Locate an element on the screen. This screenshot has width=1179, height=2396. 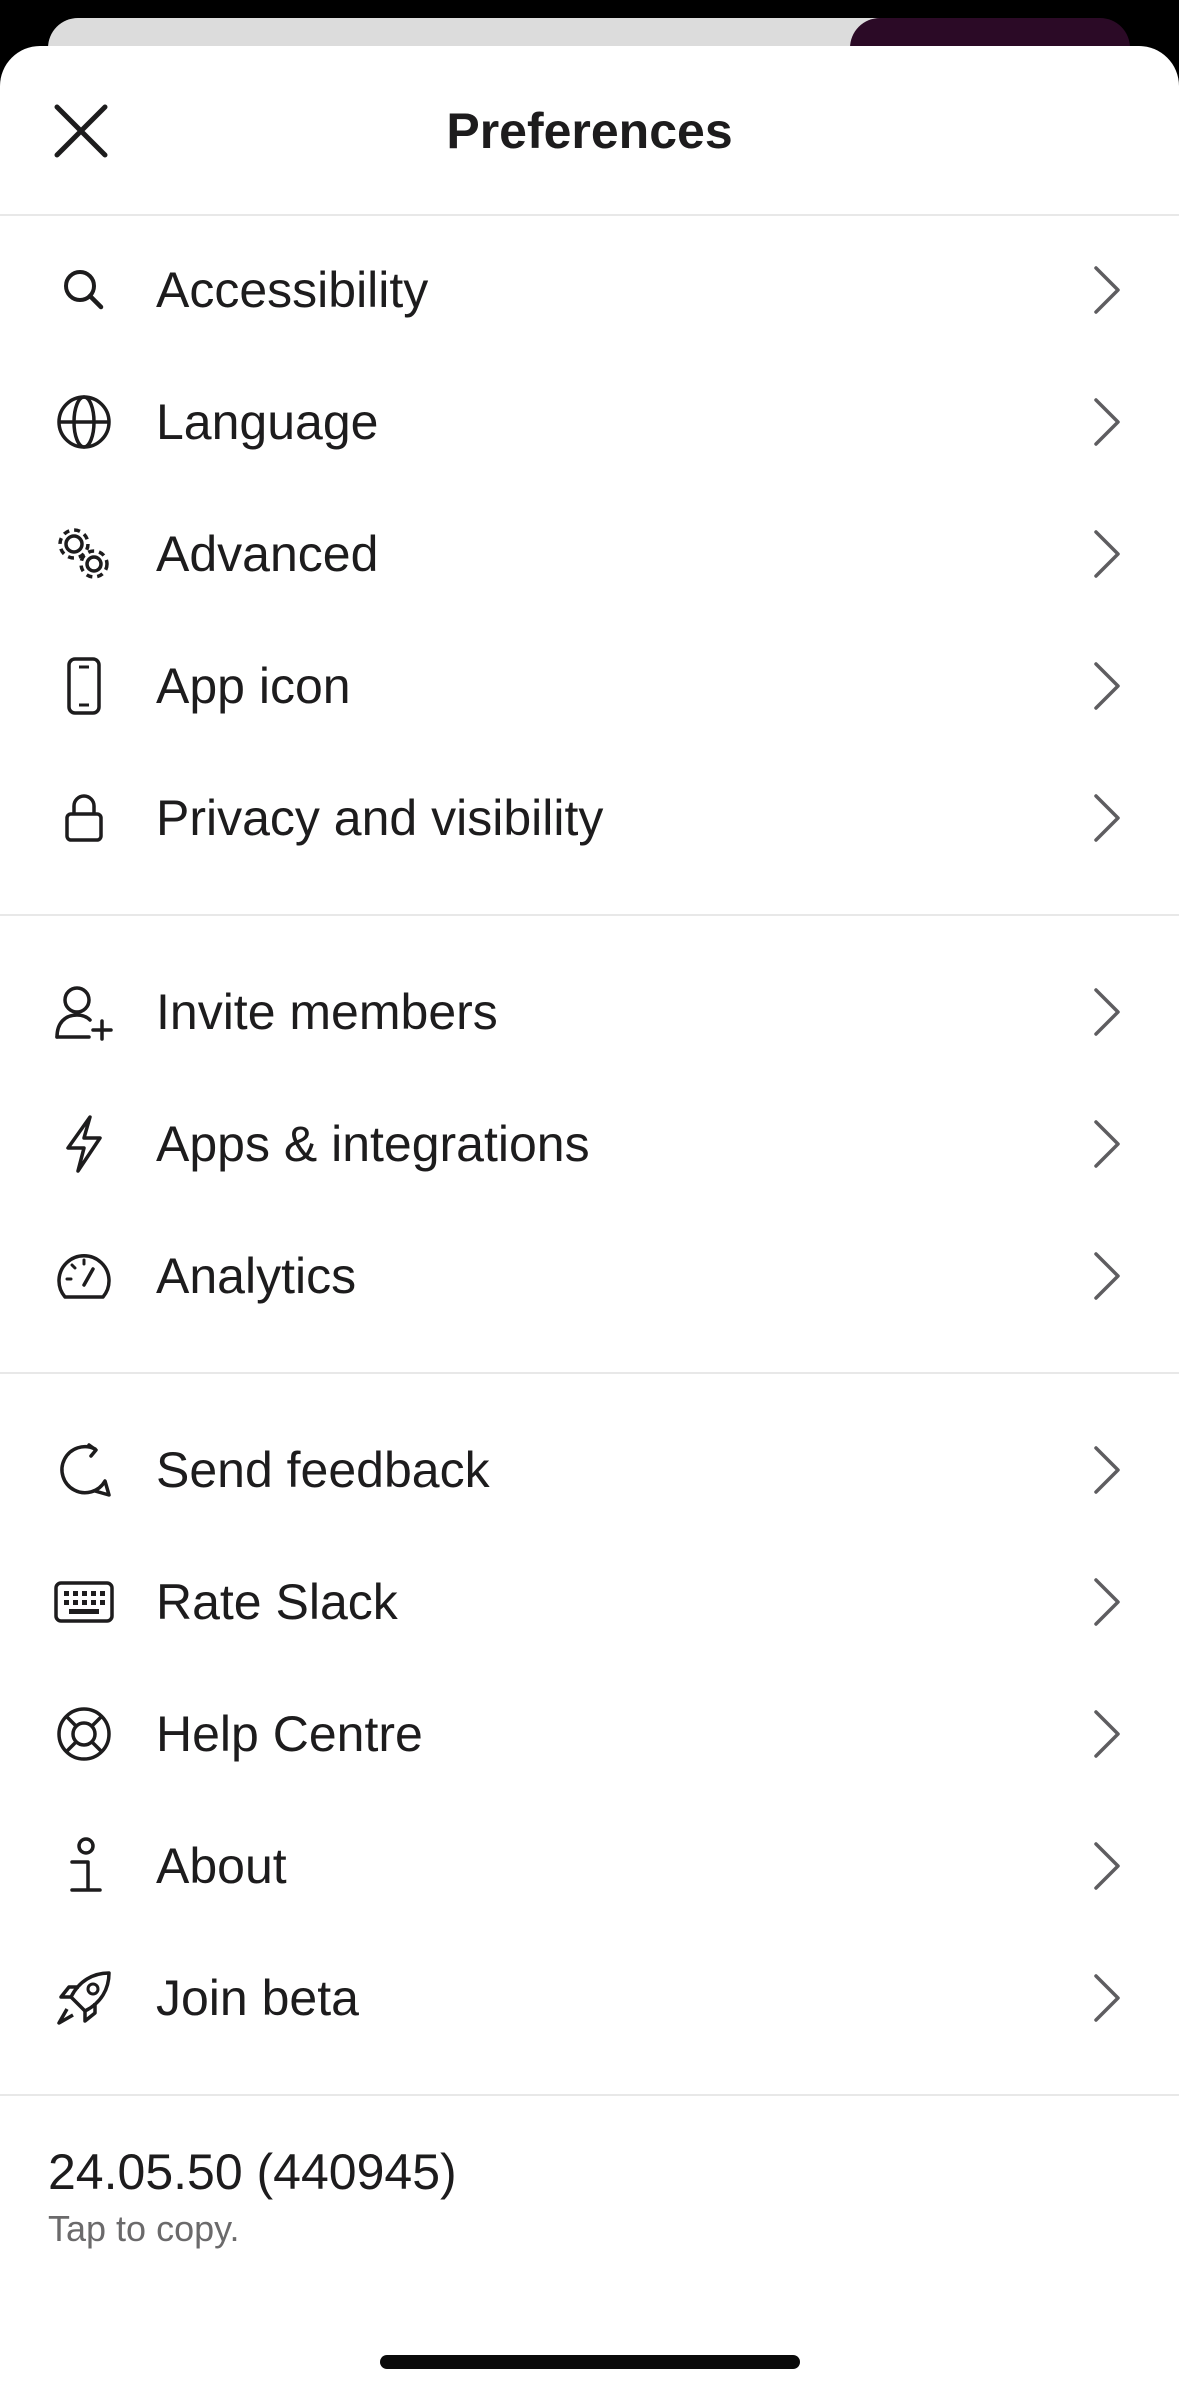
menu-item-join-beta: Join beta is located at coordinates (589, 1998).